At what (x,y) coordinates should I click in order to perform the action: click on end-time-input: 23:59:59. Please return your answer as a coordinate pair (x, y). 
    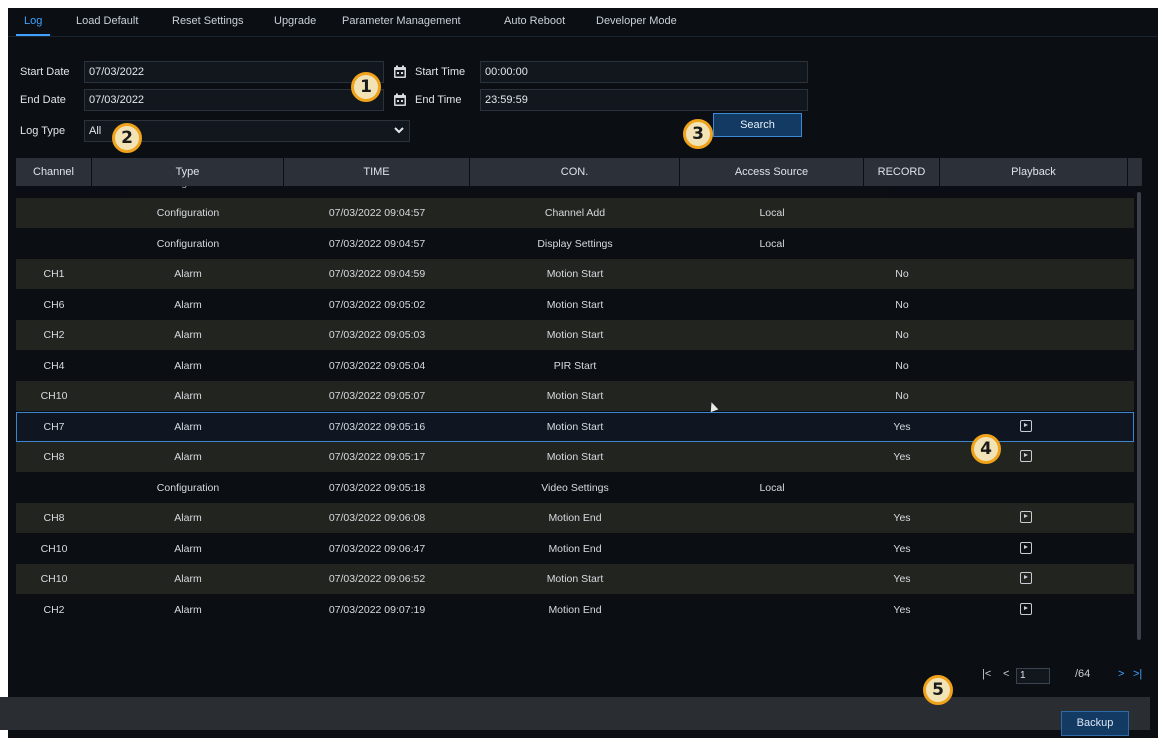
    Looking at the image, I should click on (644, 100).